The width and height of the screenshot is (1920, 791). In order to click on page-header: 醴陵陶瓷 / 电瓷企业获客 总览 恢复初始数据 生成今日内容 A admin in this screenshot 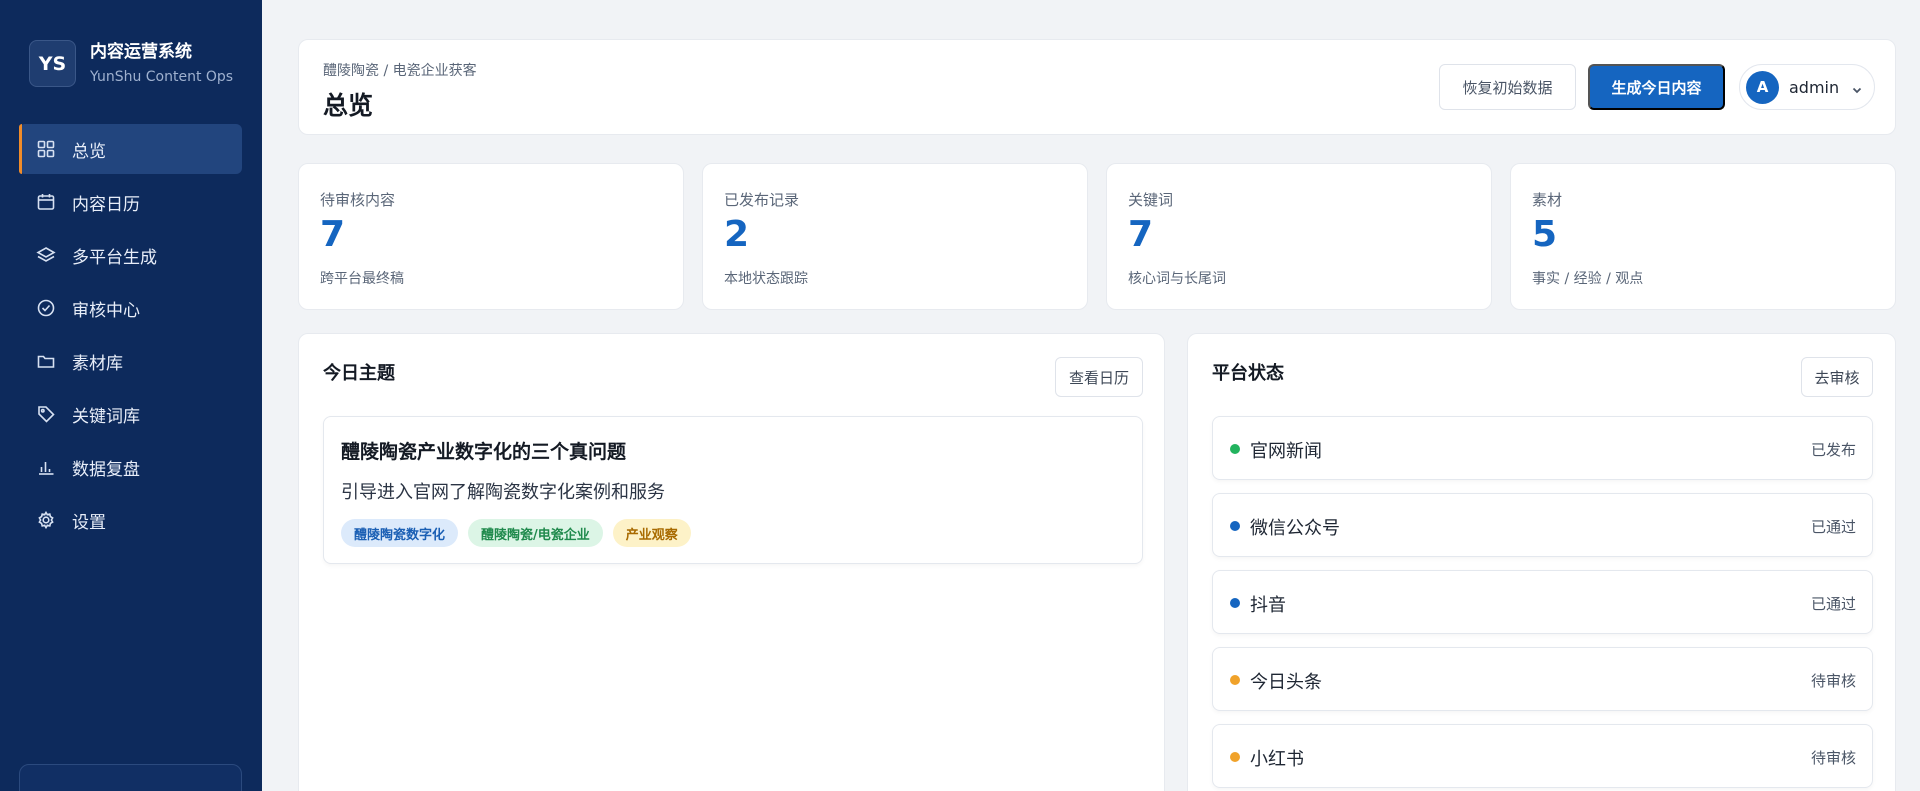, I will do `click(1097, 87)`.